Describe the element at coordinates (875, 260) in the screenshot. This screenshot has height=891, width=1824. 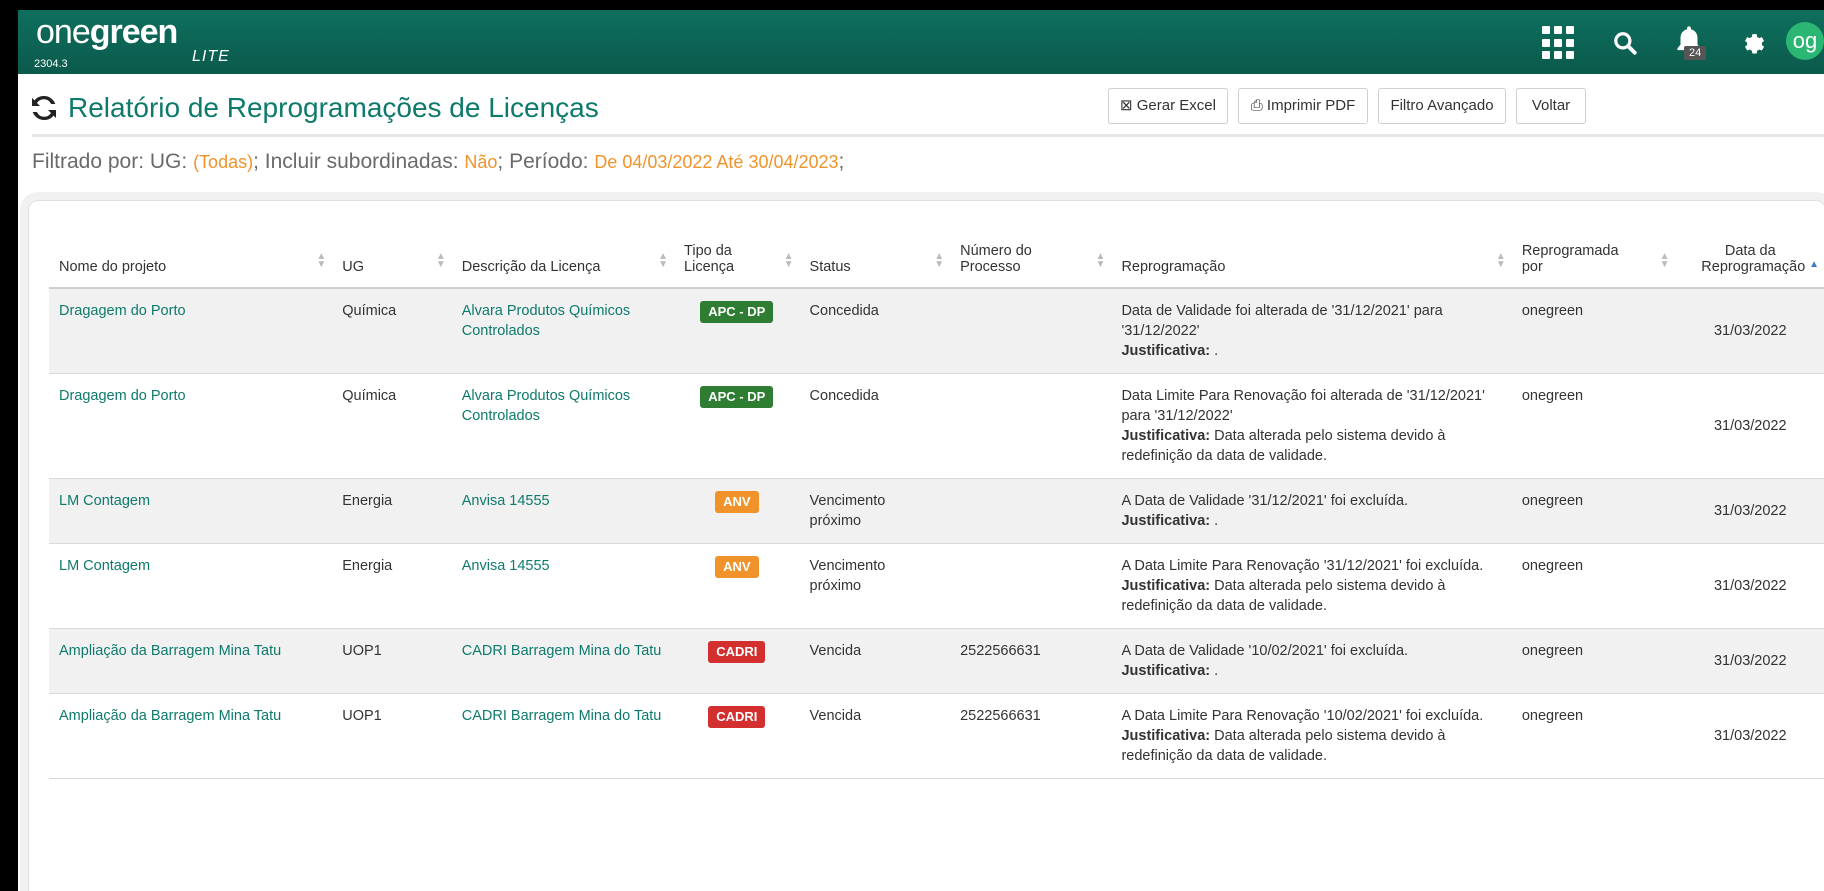
I see `col-header-status: Status ▲ ▼` at that location.